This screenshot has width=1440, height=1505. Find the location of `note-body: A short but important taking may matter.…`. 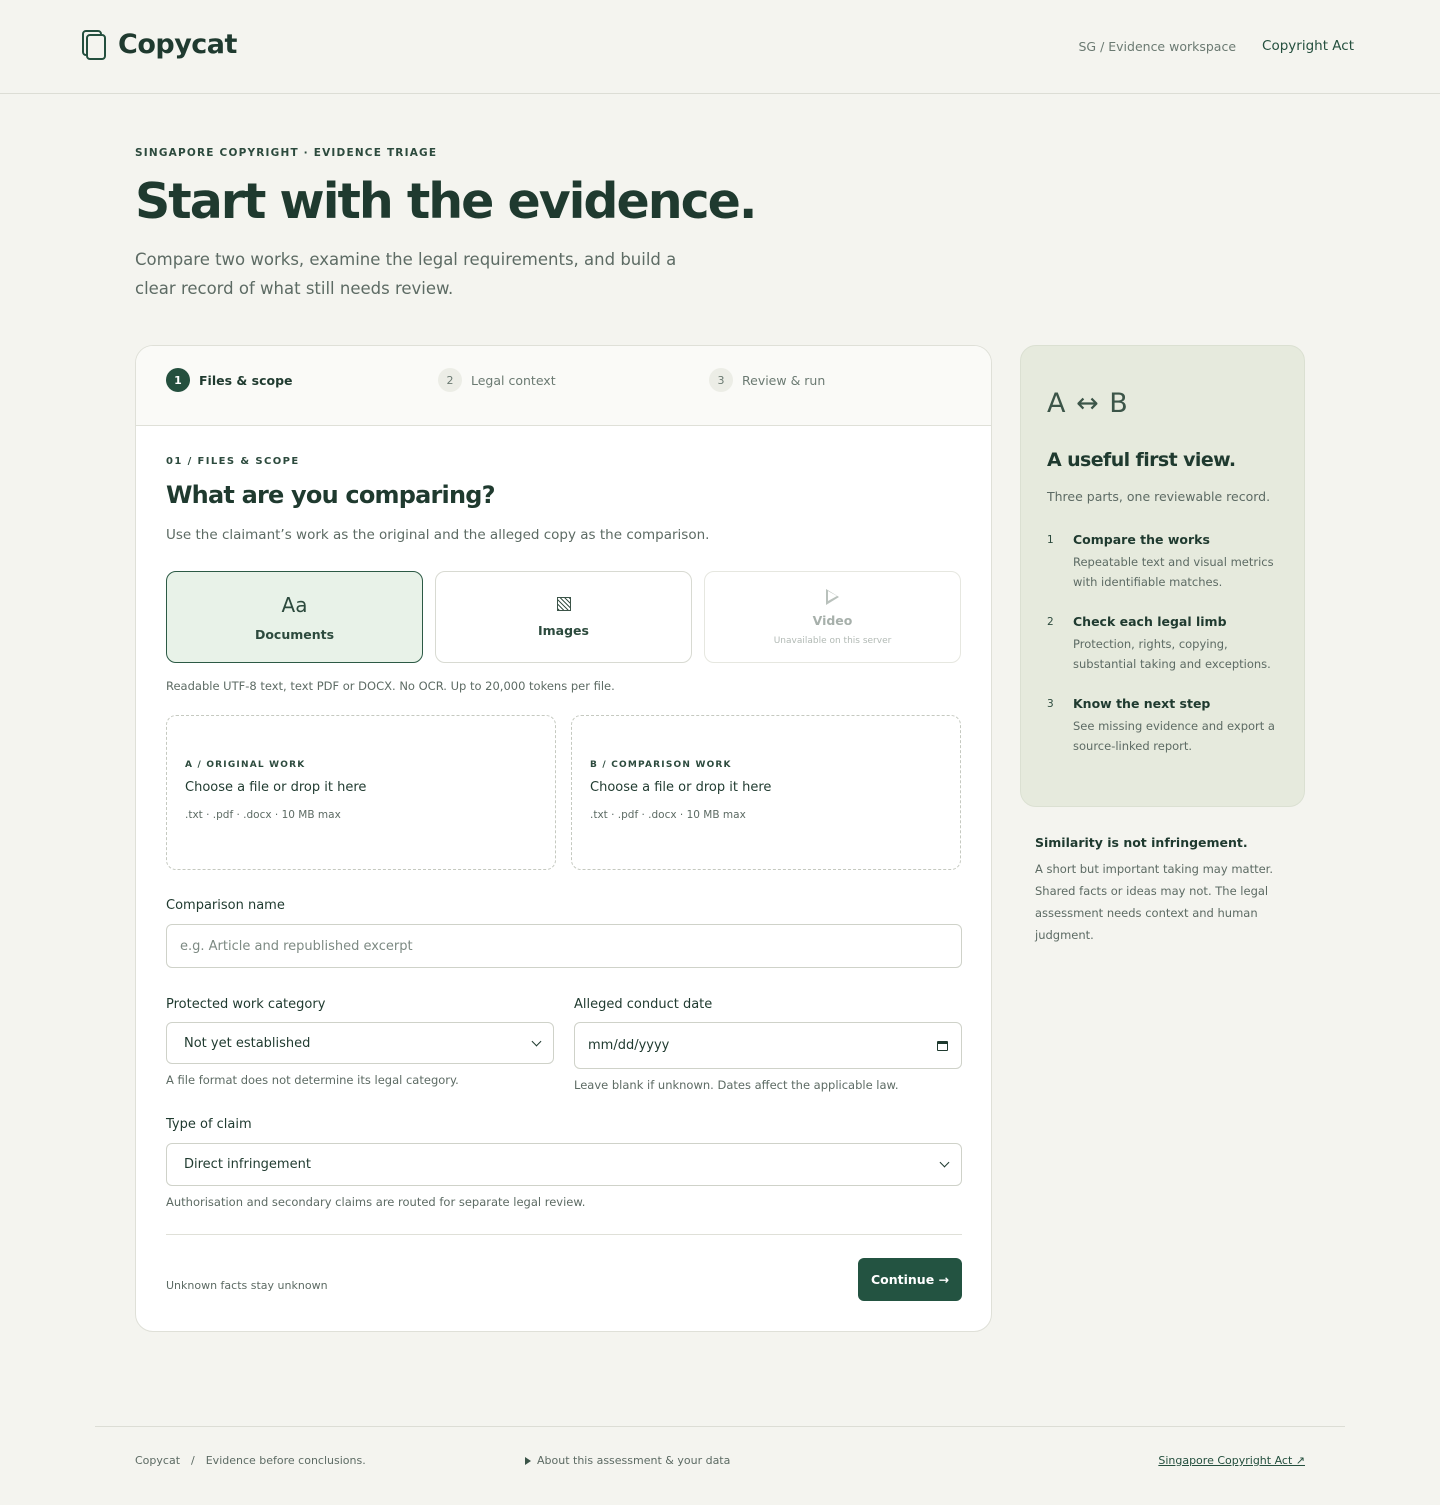

note-body: A short but important taking may matter.… is located at coordinates (1154, 902).